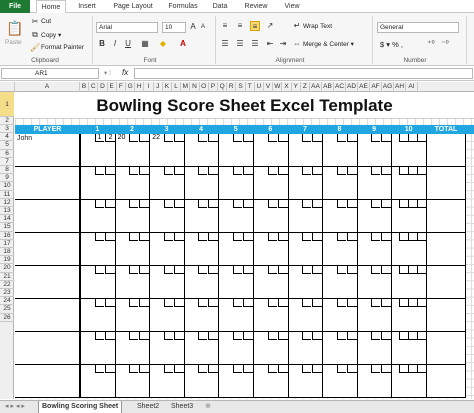 This screenshot has width=474, height=413. Describe the element at coordinates (388, 87) in the screenshot. I see `column-header: AG` at that location.